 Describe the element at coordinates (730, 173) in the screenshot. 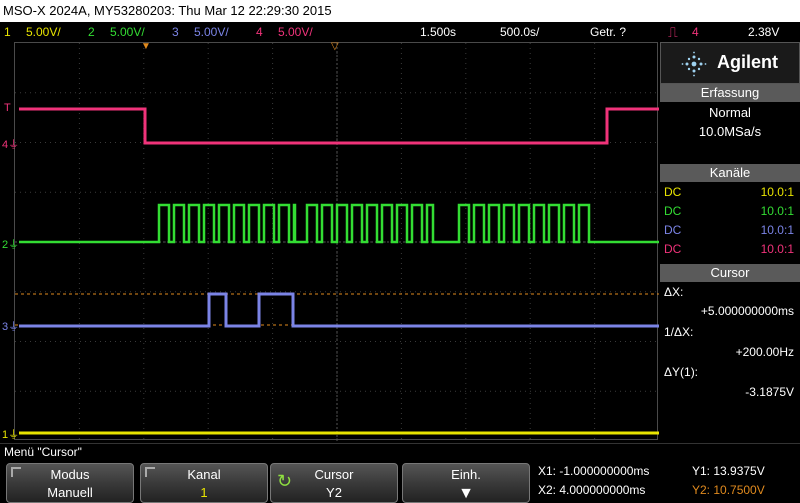

I see `channels-header: Kanäle` at that location.